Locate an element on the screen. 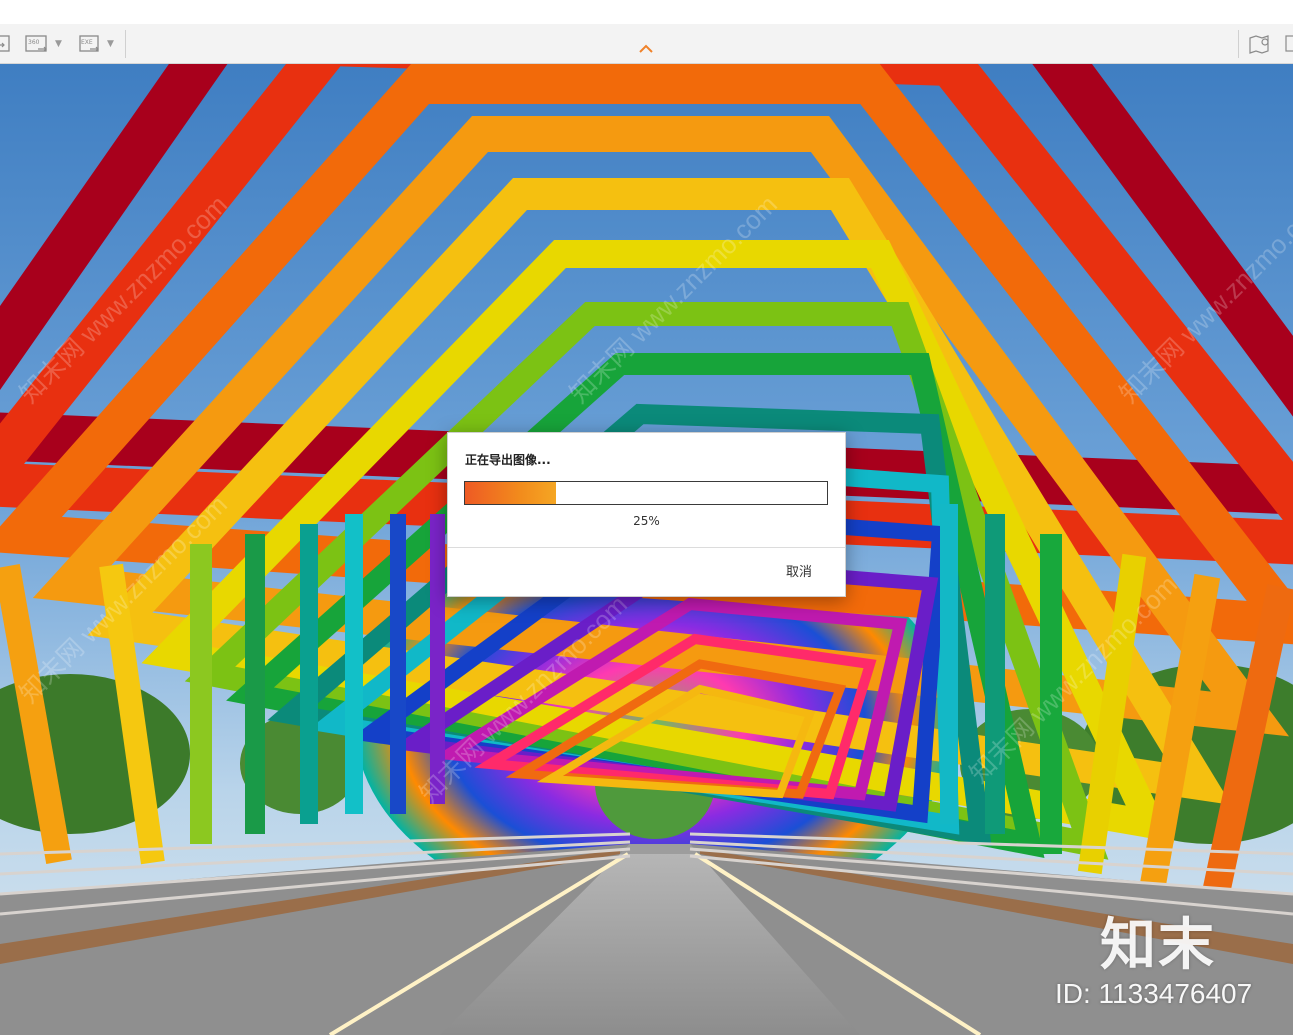  exe-export-icon: EXE is located at coordinates (89, 43).